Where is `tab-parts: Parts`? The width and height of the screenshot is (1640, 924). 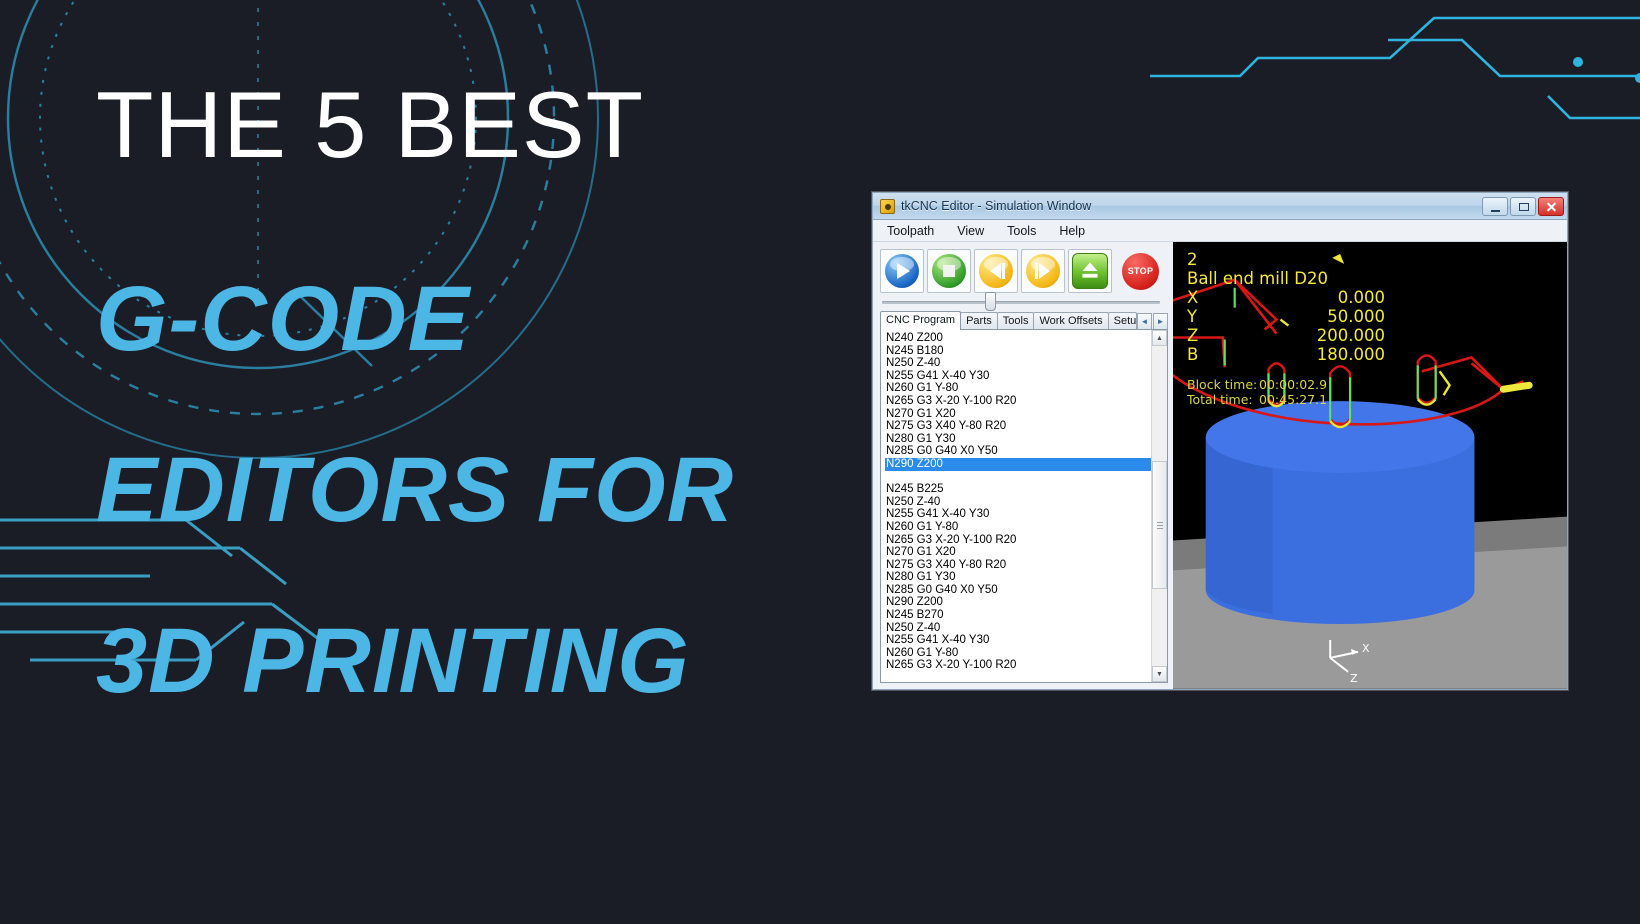
tab-parts: Parts is located at coordinates (979, 321).